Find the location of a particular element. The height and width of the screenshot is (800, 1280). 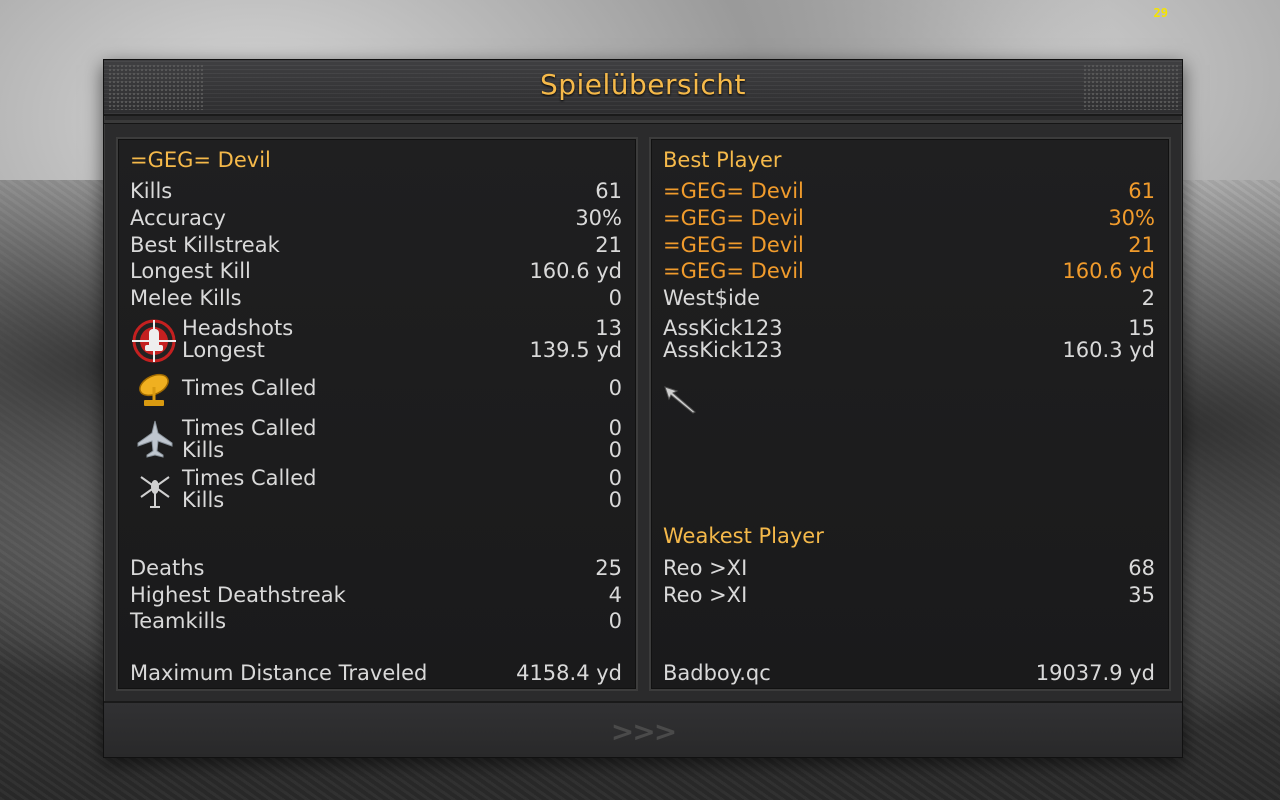

stat-highest-deathstreak: Highest Deathstreak 4 is located at coordinates (376, 595).